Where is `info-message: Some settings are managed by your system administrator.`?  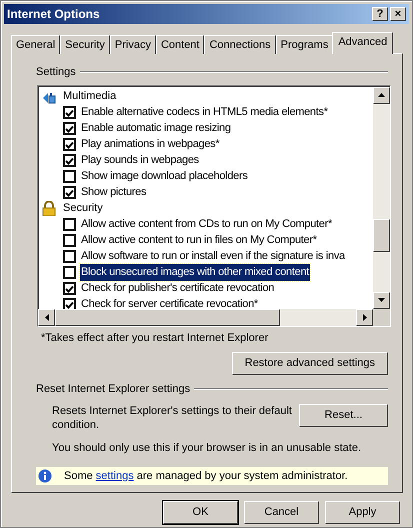
info-message: Some settings are managed by your system administrator. is located at coordinates (206, 476).